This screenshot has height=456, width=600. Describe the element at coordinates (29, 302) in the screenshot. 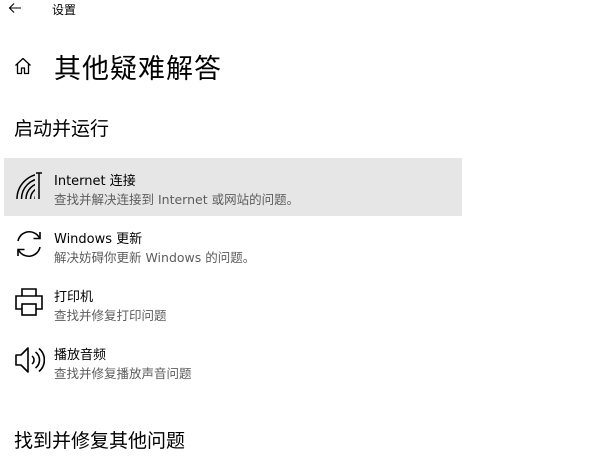

I see `printer-icon` at that location.